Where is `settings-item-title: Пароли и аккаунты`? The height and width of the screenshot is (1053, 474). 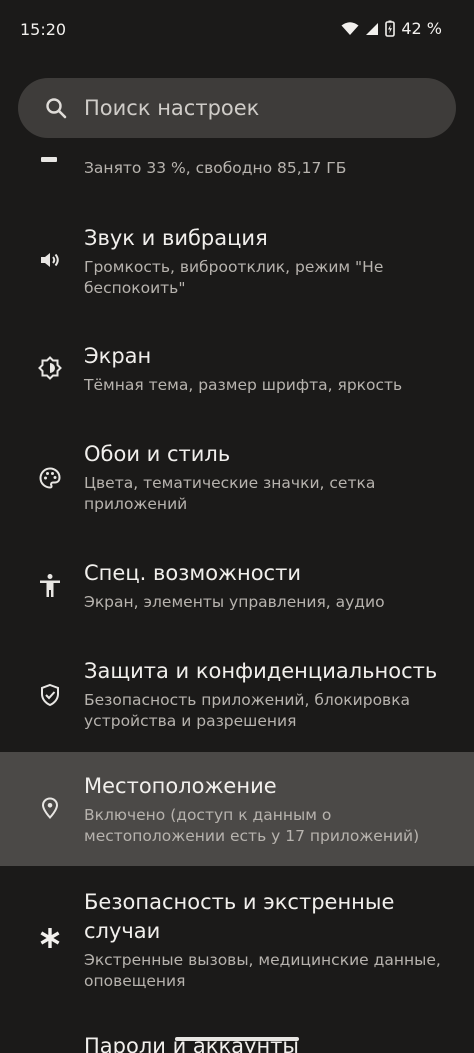
settings-item-title: Пароли и аккаунты is located at coordinates (191, 1043).